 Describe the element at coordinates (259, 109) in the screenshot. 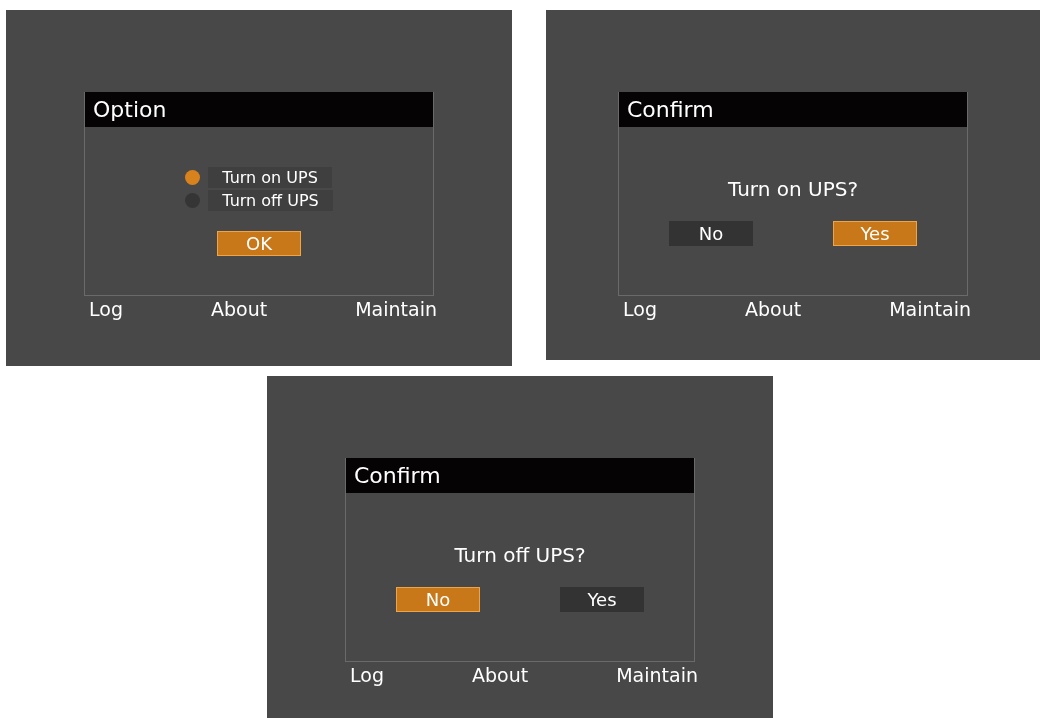

I see `dialog-title: Option` at that location.